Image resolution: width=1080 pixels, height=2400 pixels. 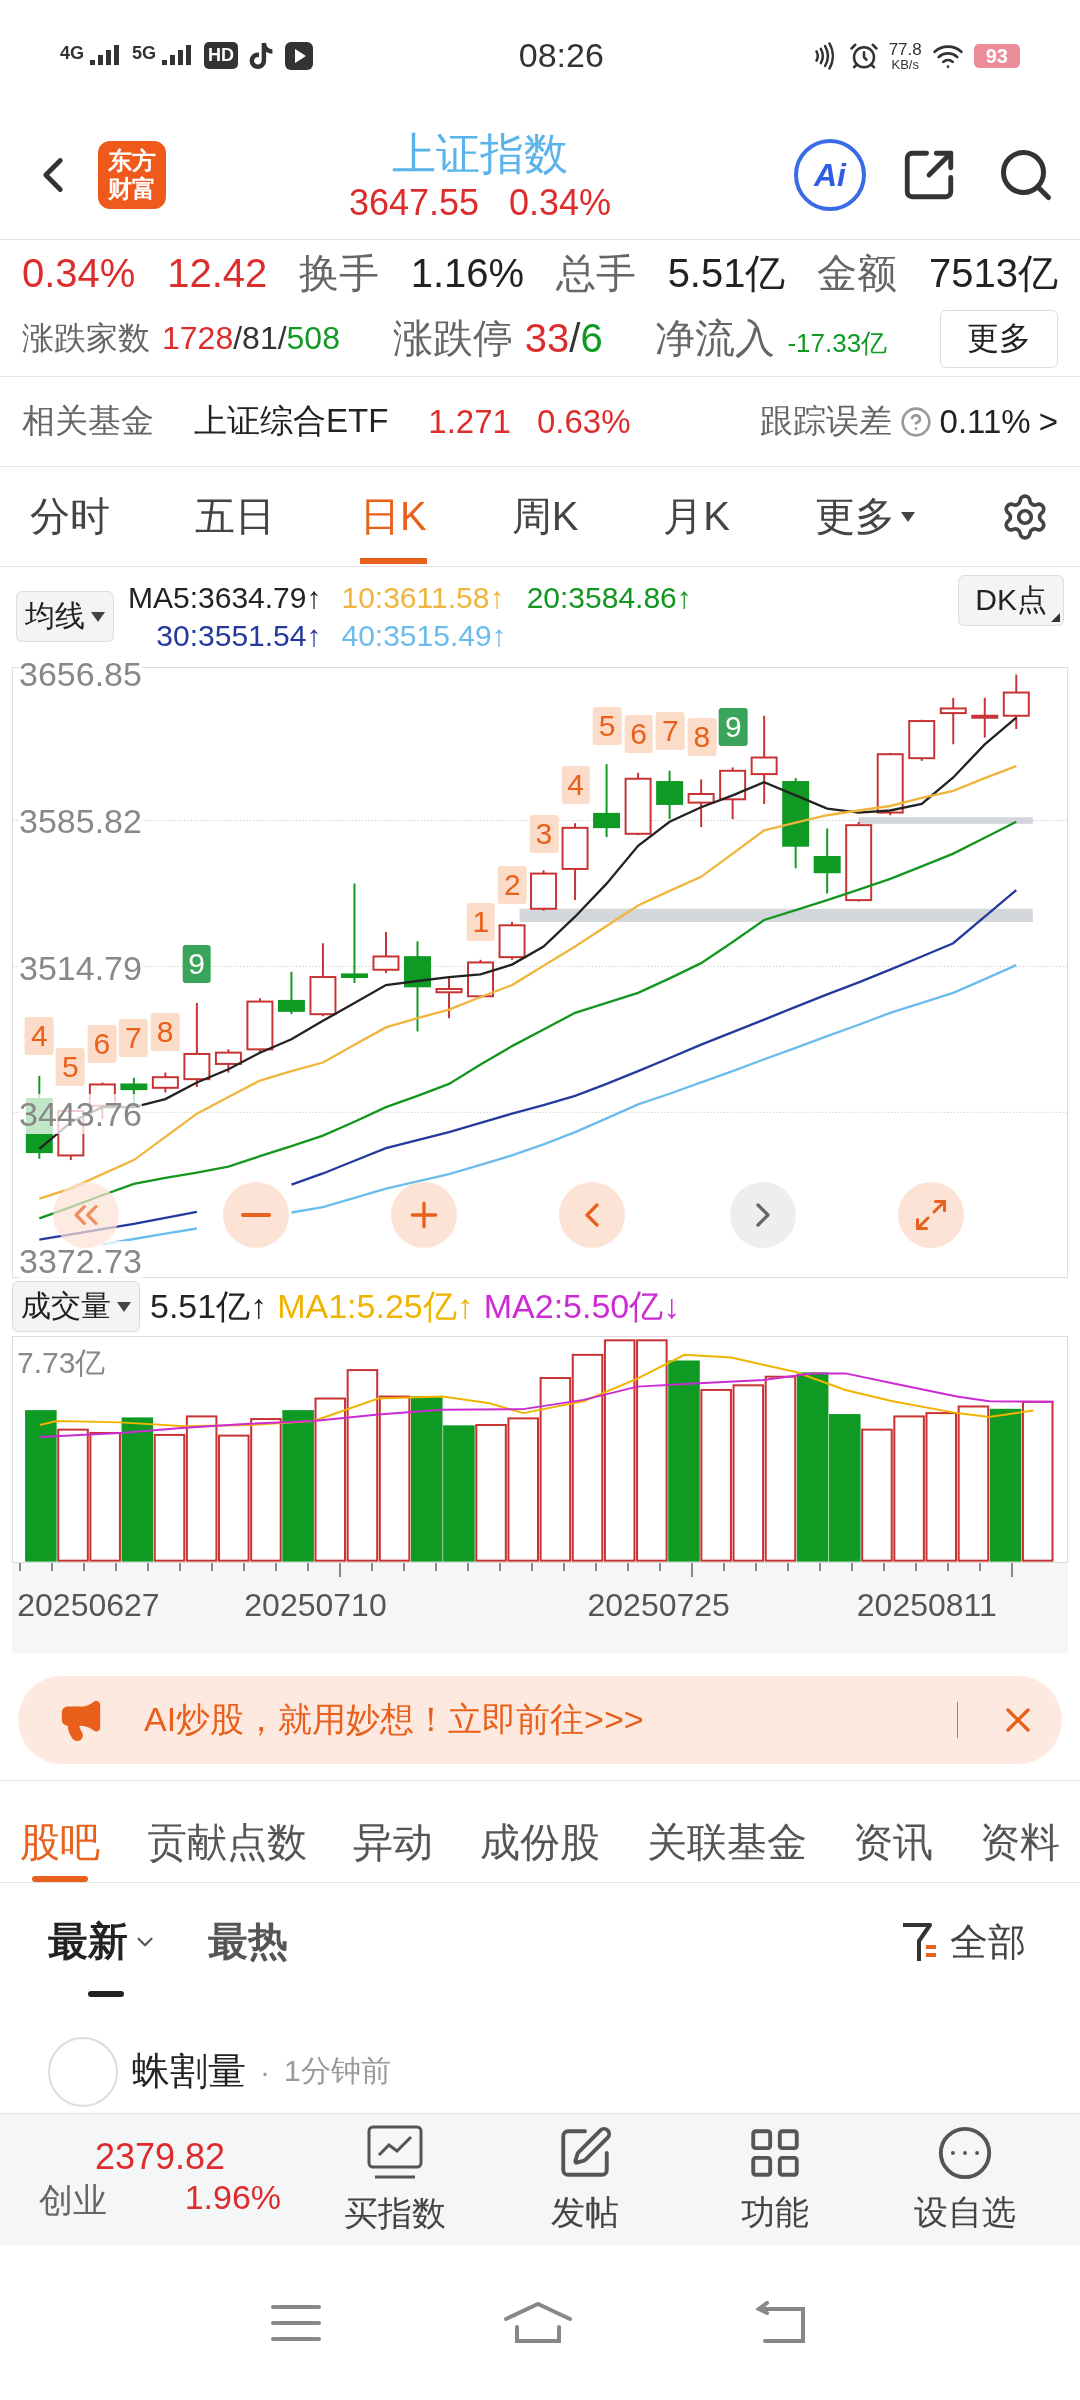 What do you see at coordinates (424, 635) in the screenshot?
I see `moving-average-value: 40:3515.49↑` at bounding box center [424, 635].